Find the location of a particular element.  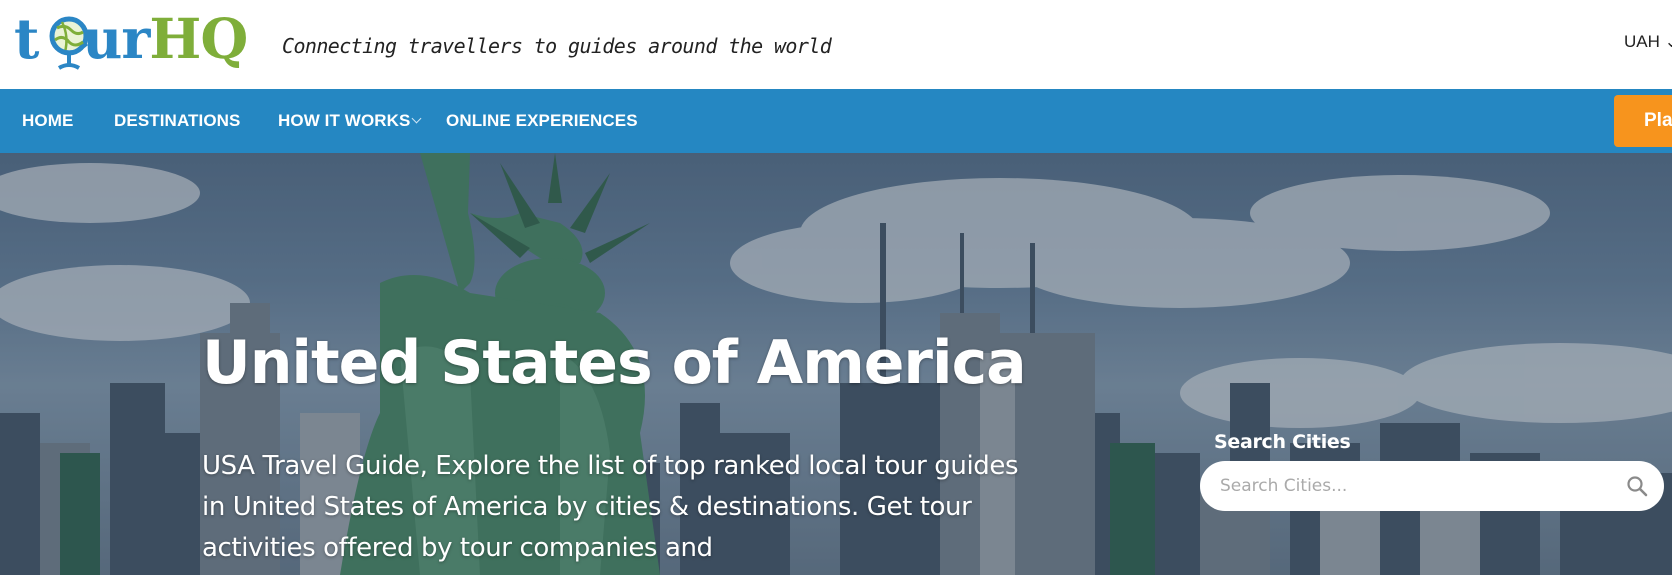

currency-selector: UAH ⌄ is located at coordinates (1648, 42).